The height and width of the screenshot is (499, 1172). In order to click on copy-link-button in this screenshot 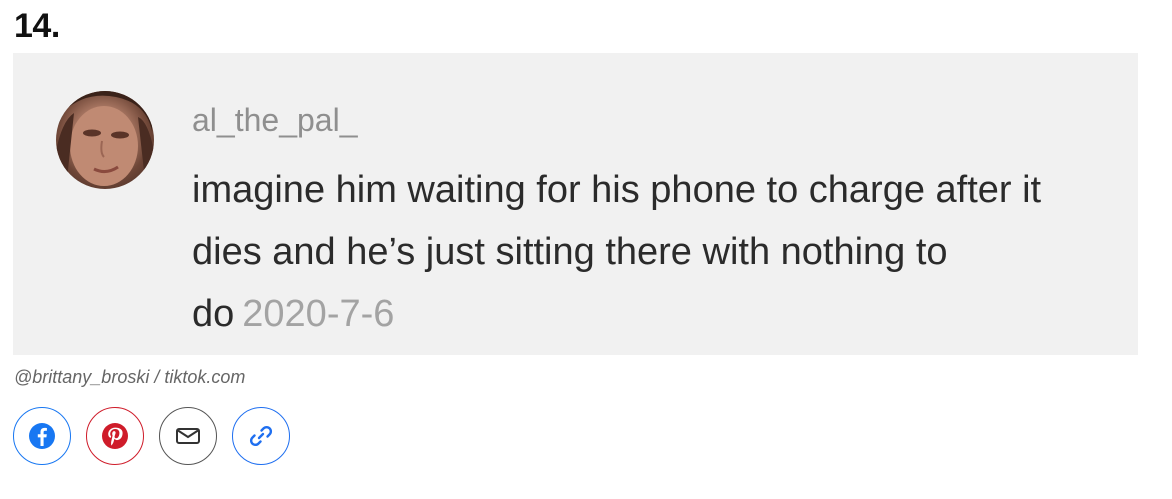, I will do `click(261, 436)`.